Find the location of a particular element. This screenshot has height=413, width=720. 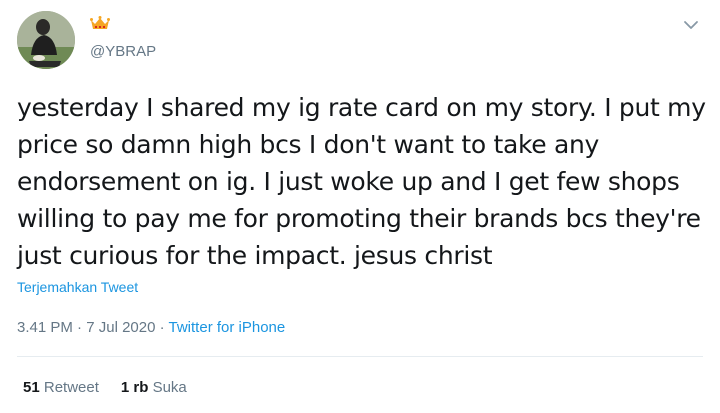

retweet-count: 51 is located at coordinates (31, 387).